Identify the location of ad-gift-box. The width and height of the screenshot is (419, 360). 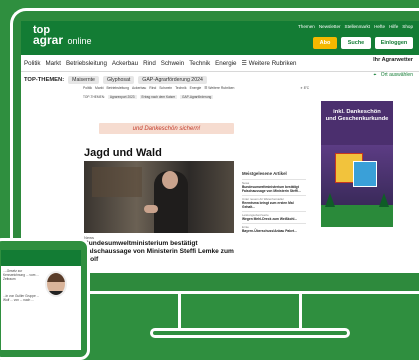
(365, 174).